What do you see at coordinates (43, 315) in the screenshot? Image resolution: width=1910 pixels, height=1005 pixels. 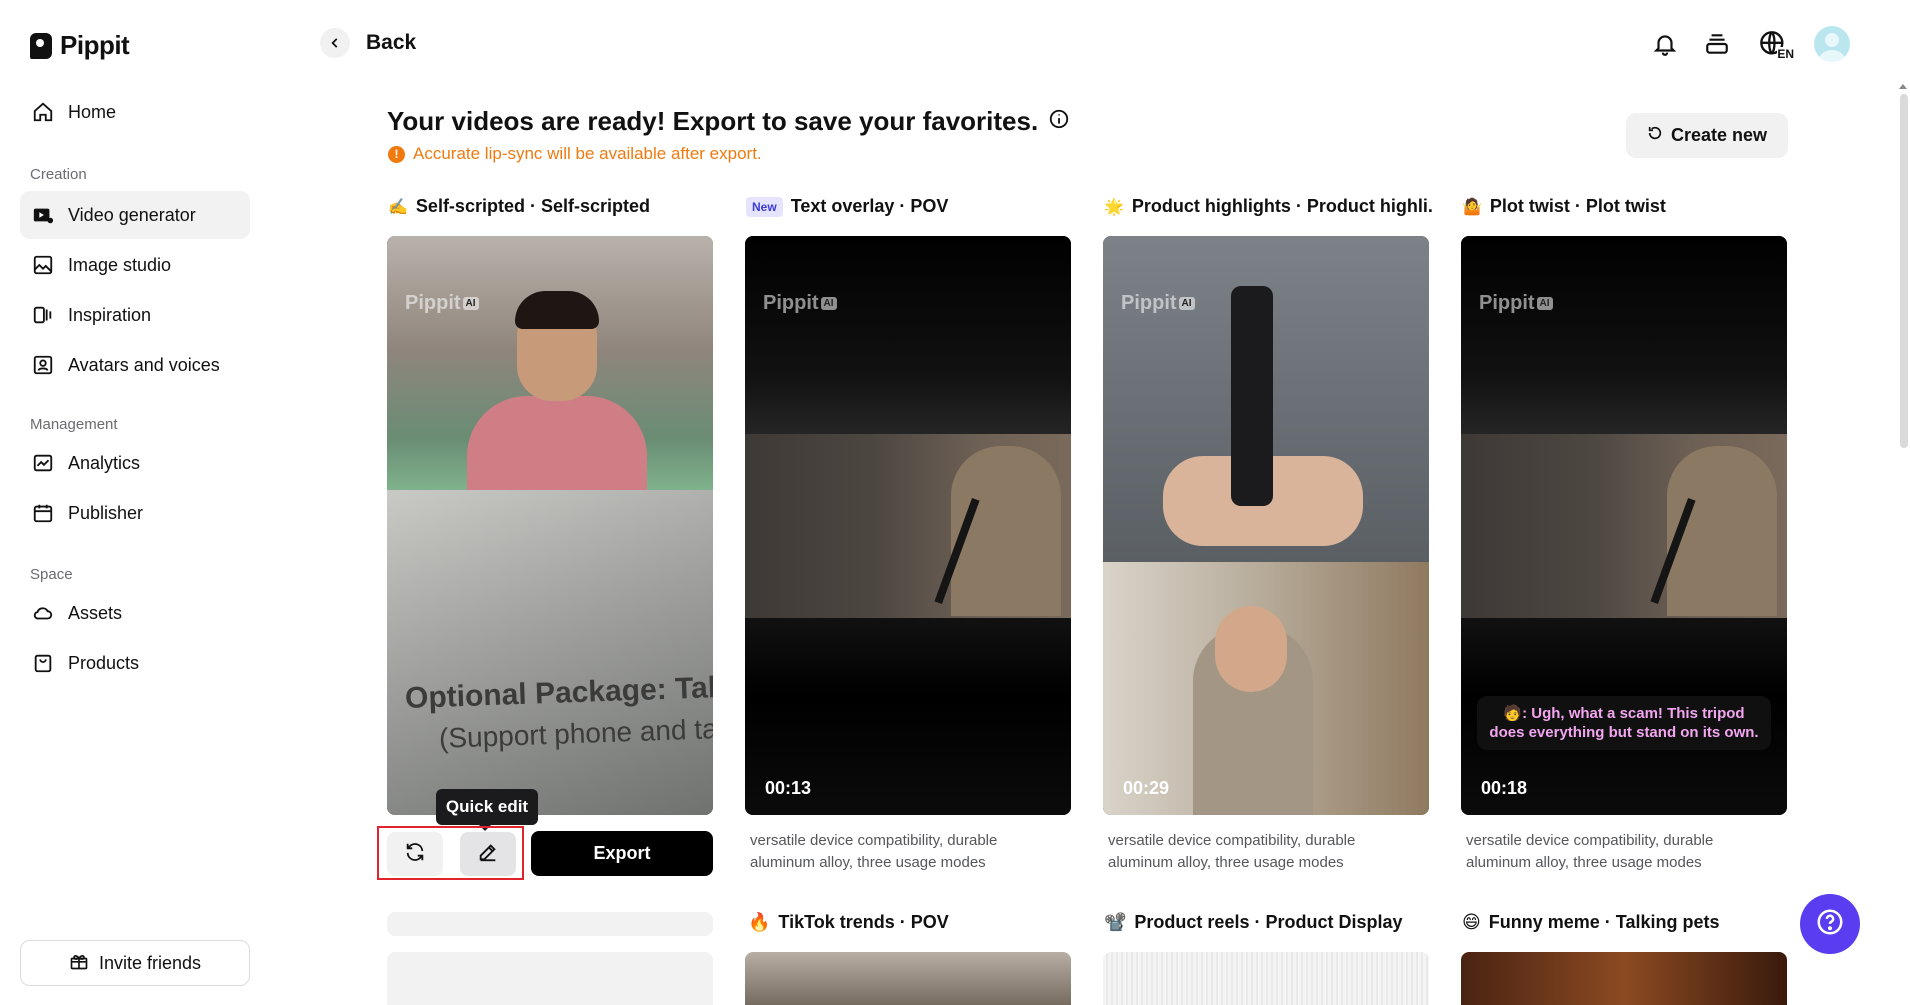 I see `inspiration-icon` at bounding box center [43, 315].